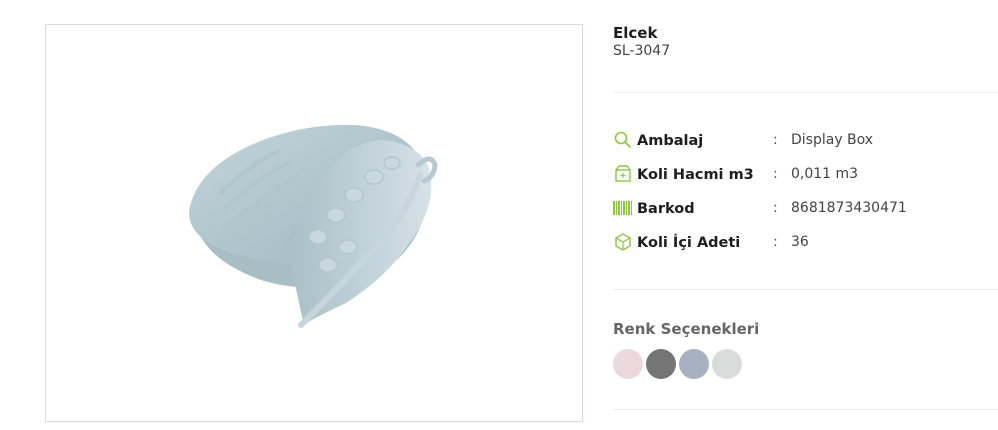 This screenshot has width=998, height=430. Describe the element at coordinates (661, 364) in the screenshot. I see `color-swatch-dark-gray` at that location.